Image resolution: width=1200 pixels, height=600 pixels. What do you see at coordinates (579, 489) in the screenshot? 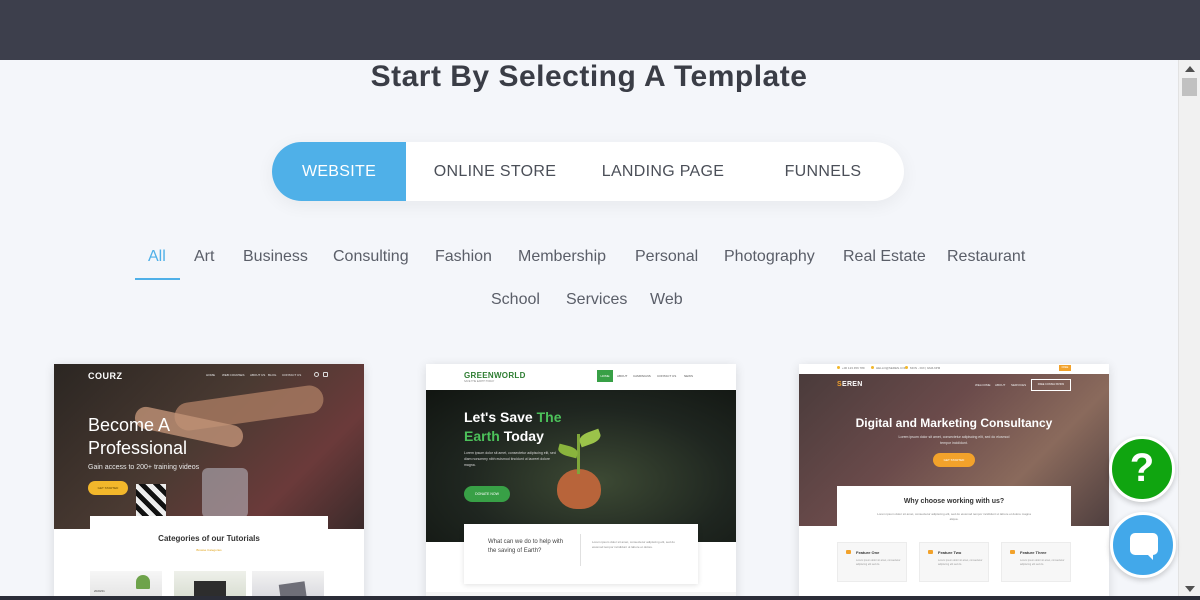
I see `soil-shape` at bounding box center [579, 489].